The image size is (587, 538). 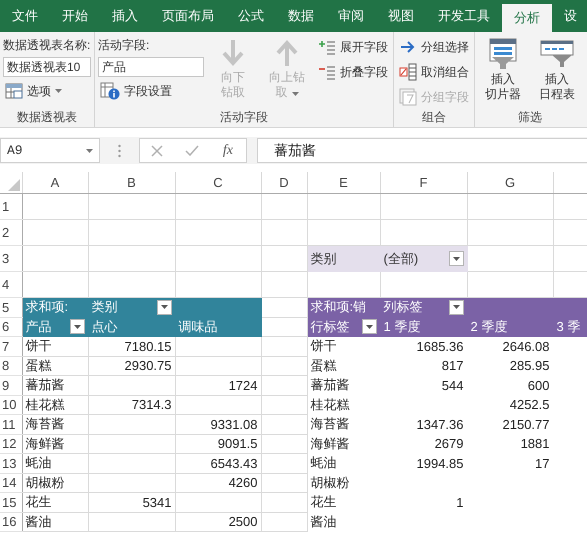 I want to click on right-arrow-icon, so click(x=408, y=47).